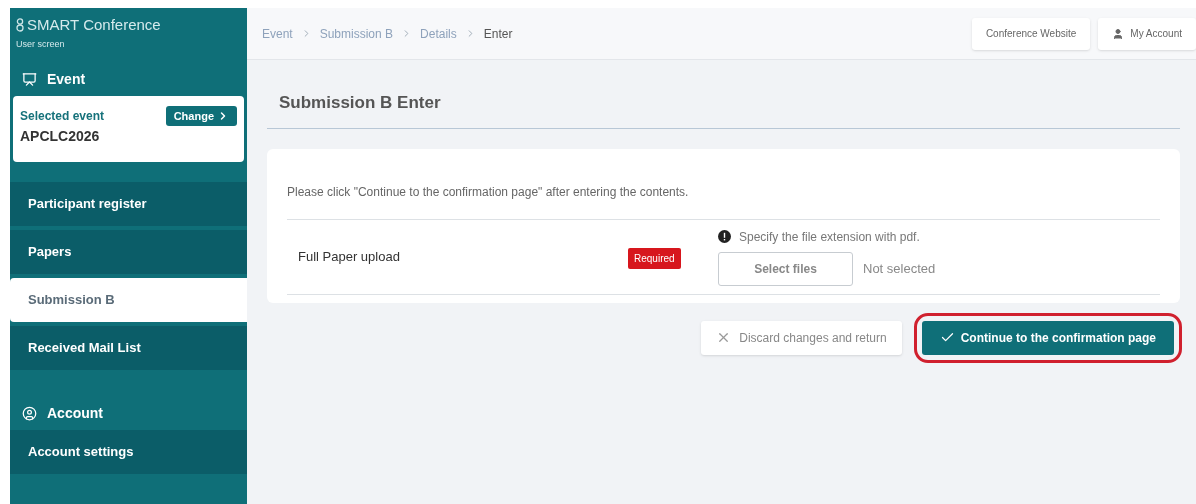  I want to click on file-status: Not selected, so click(899, 268).